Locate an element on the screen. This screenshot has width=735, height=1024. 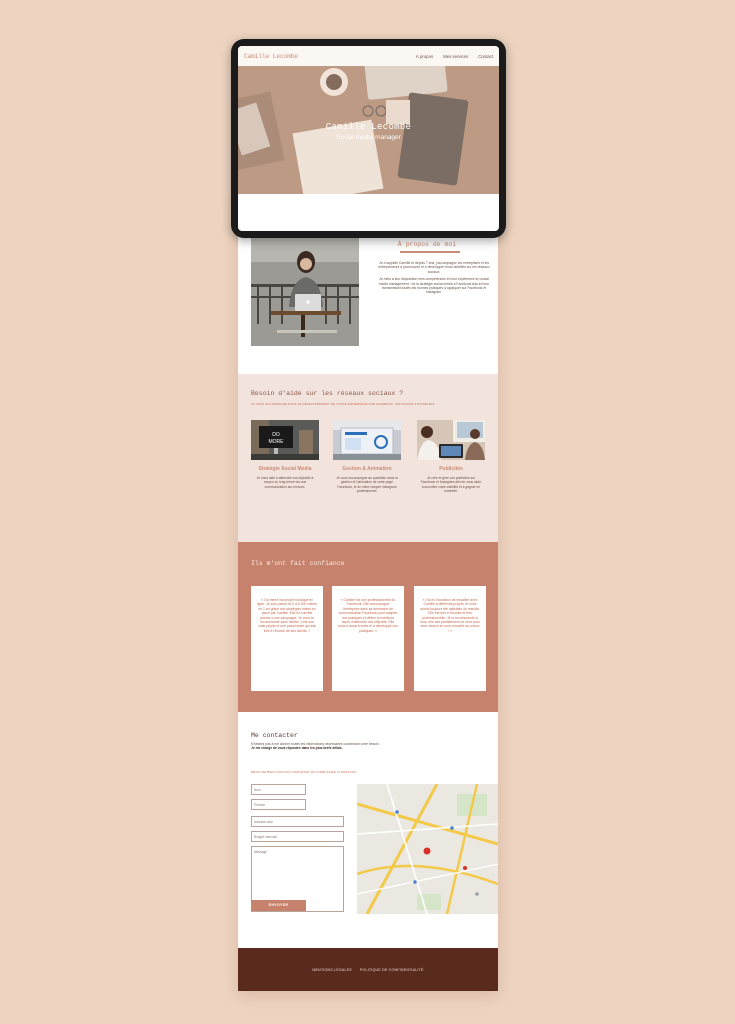
service-name: Gestion & Animation is located at coordinates (367, 469).